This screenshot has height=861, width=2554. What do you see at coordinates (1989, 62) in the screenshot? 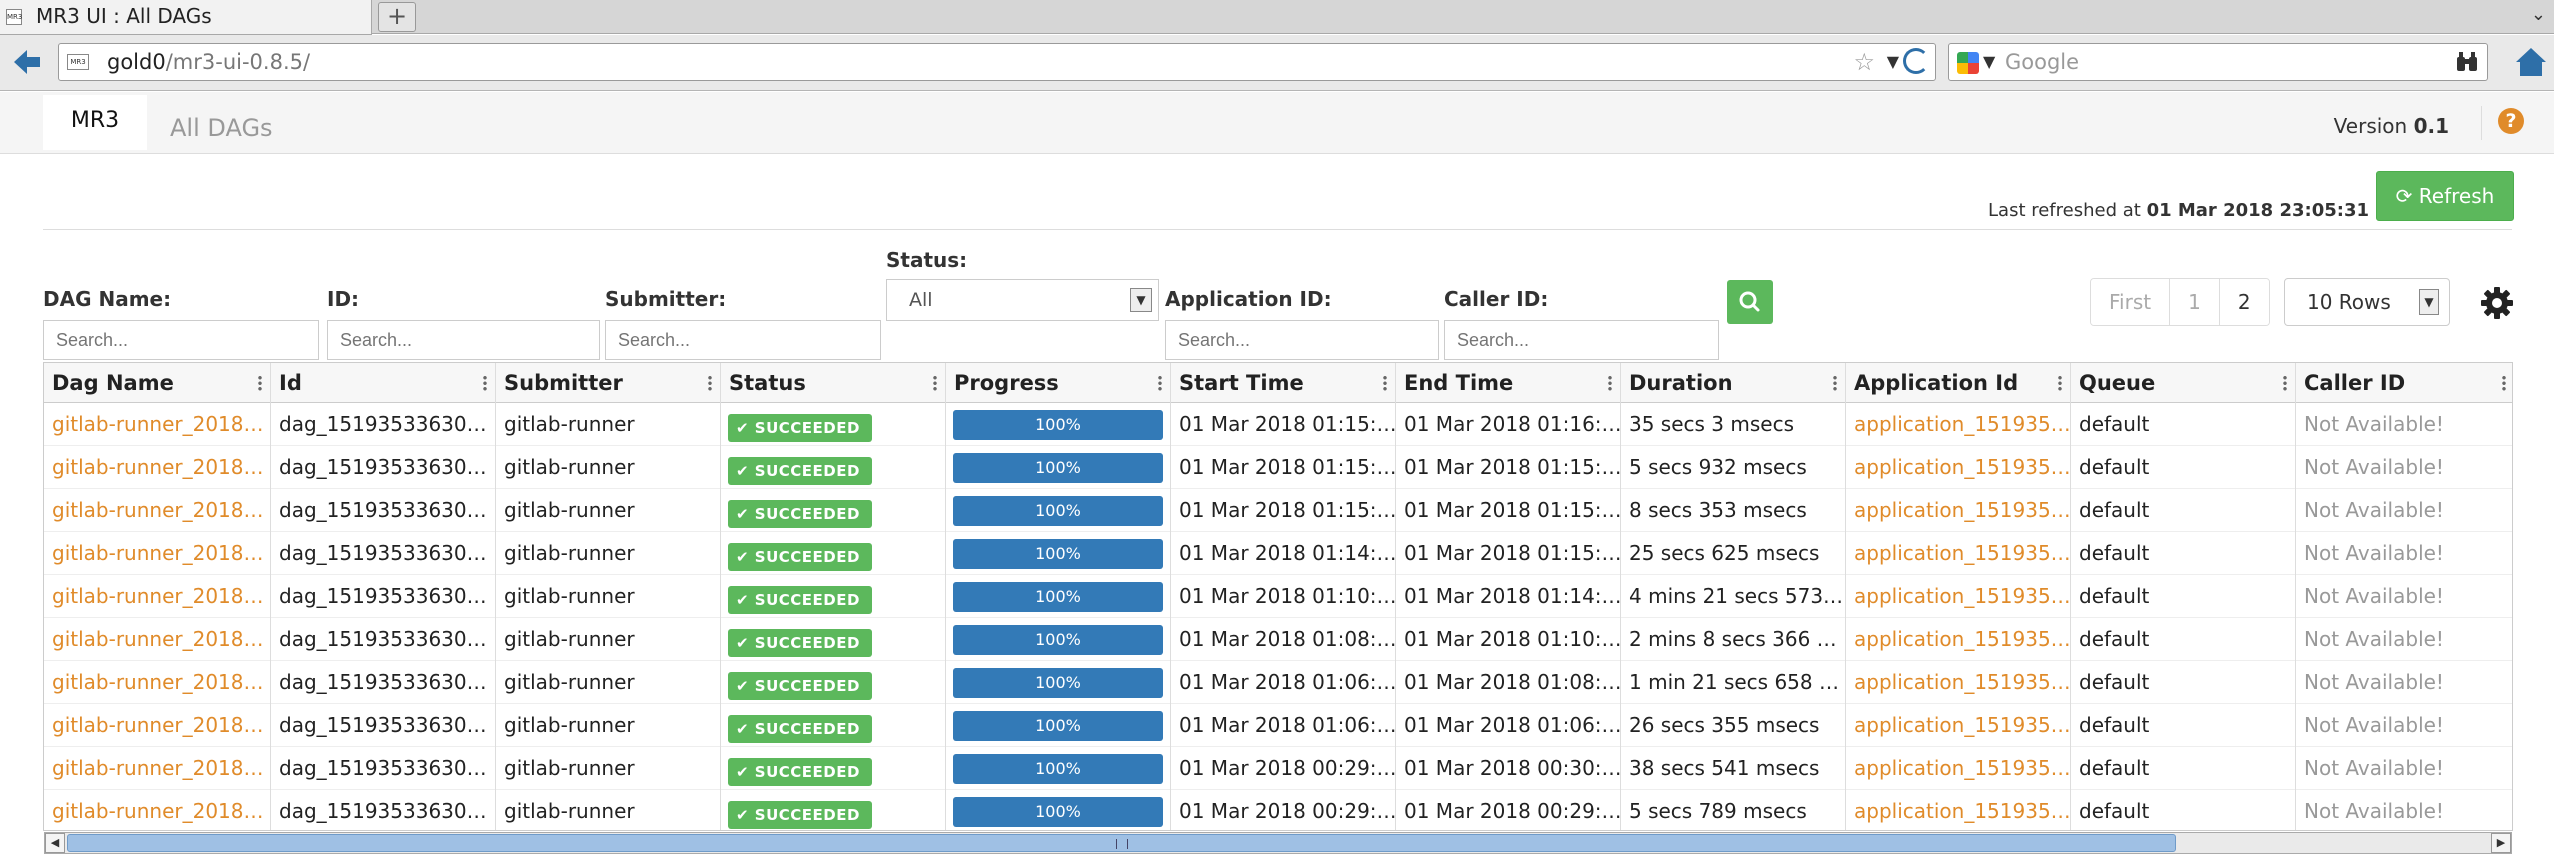
I see `engine-chevron-icon: ▼` at bounding box center [1989, 62].